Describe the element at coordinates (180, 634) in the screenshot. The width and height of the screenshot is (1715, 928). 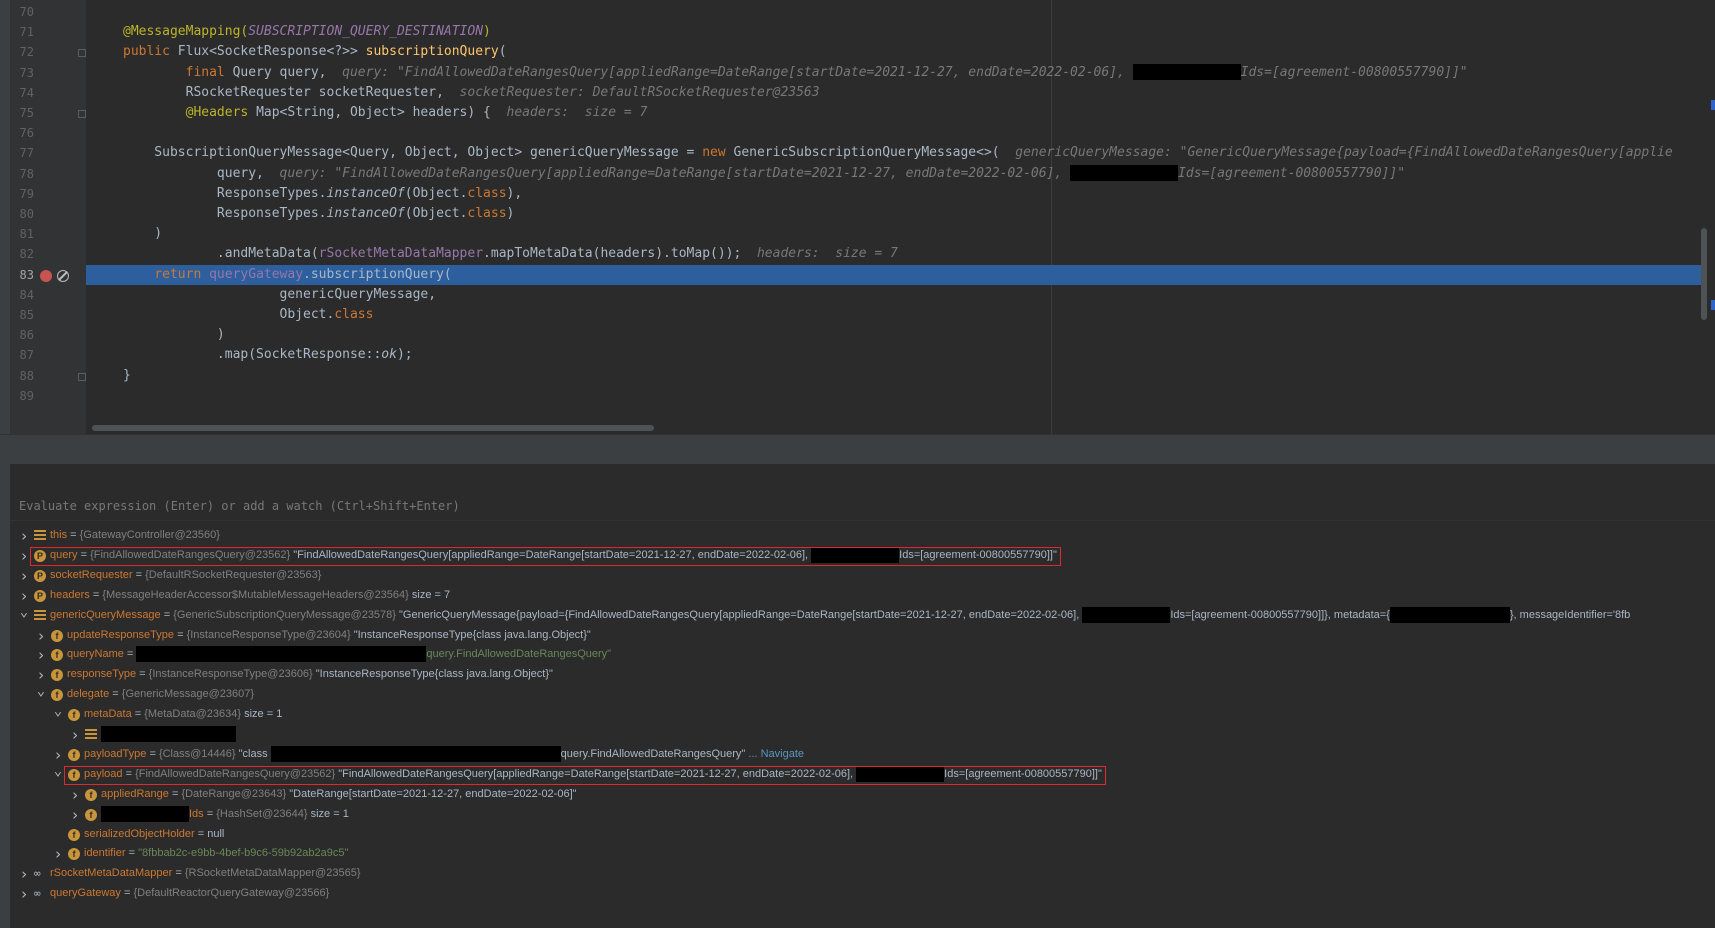
I see `code-token: =` at that location.